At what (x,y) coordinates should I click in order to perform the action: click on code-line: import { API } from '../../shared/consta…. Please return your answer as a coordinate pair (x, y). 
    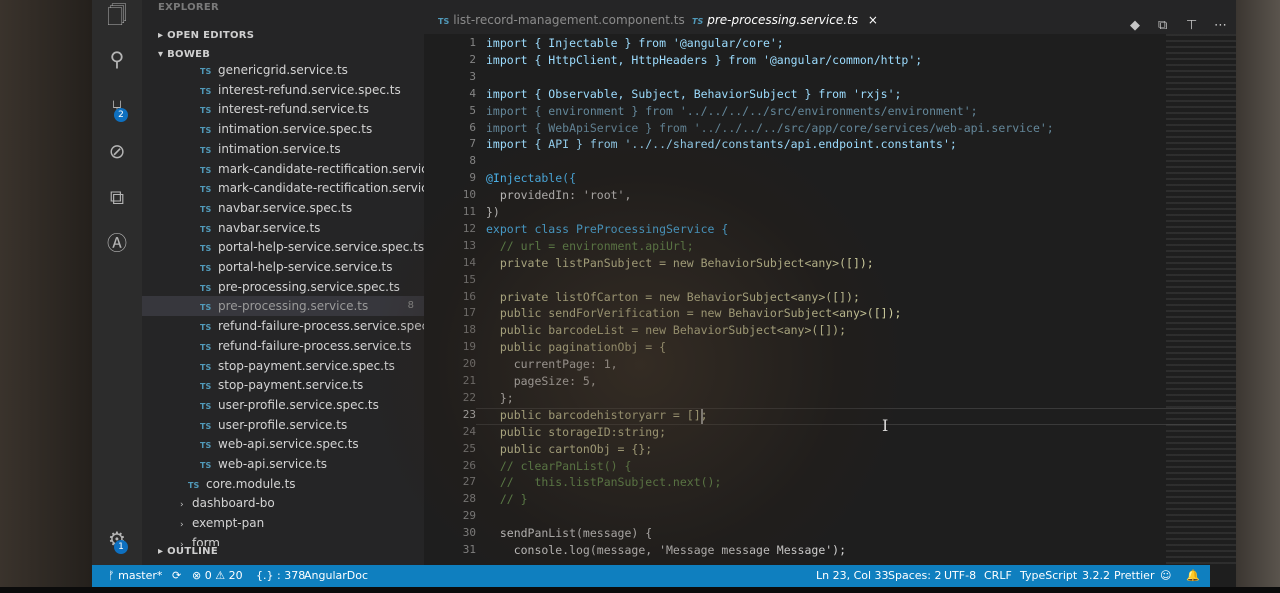
    Looking at the image, I should click on (721, 144).